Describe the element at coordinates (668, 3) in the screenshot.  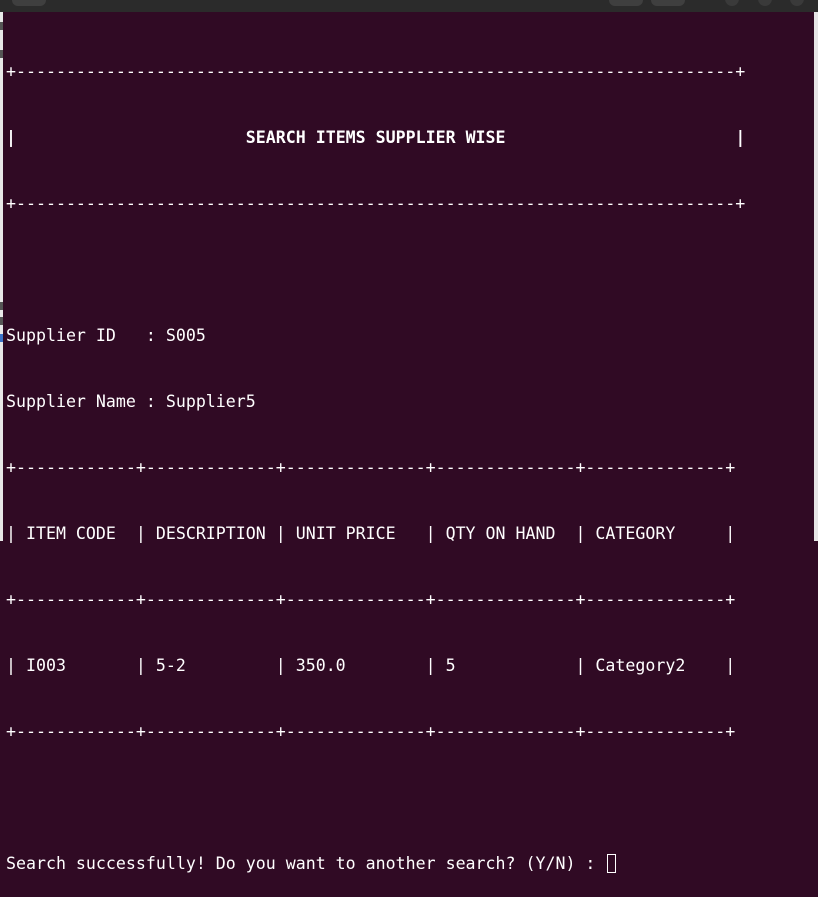
I see `titlebar-menu-button` at that location.